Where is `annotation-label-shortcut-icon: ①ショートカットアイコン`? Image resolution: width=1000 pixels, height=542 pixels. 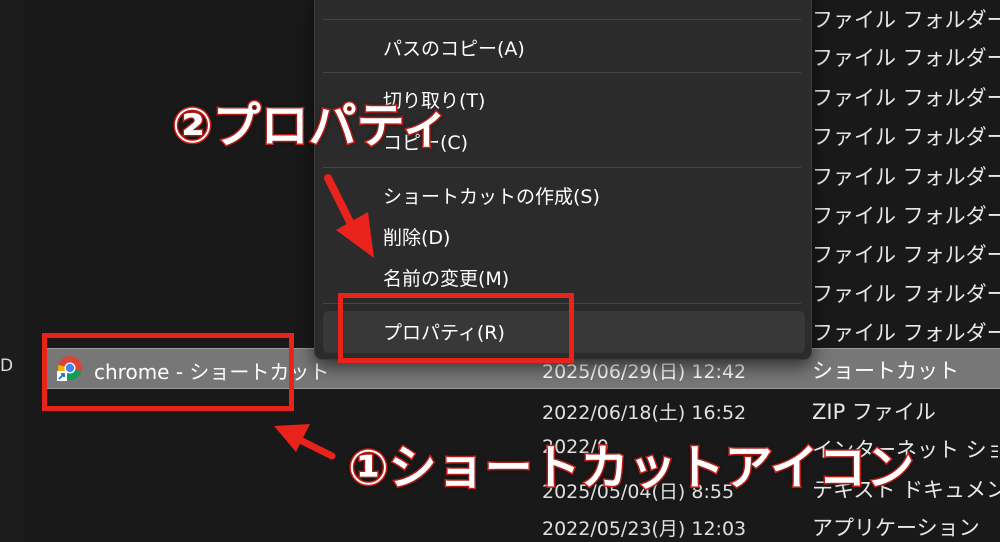 annotation-label-shortcut-icon: ①ショートカットアイコン is located at coordinates (630, 468).